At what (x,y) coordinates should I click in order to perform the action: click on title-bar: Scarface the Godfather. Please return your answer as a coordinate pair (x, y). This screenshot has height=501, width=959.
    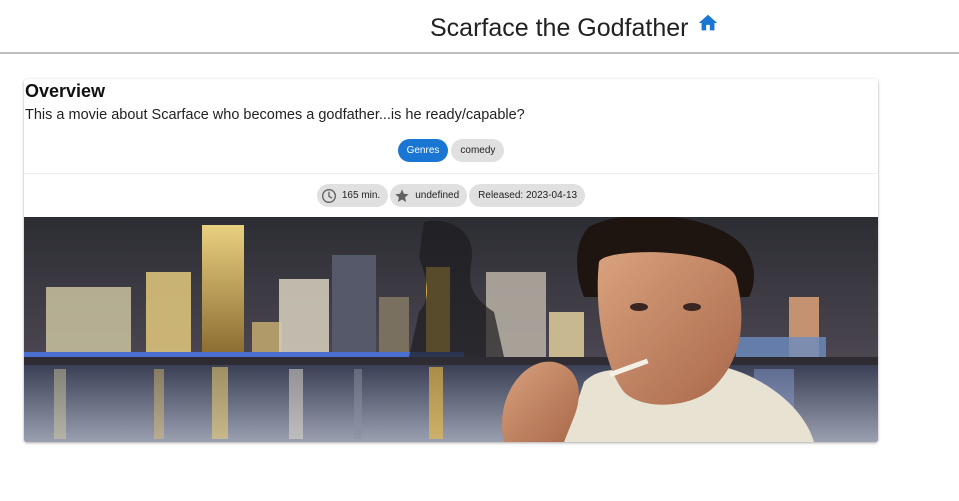
    Looking at the image, I should click on (574, 28).